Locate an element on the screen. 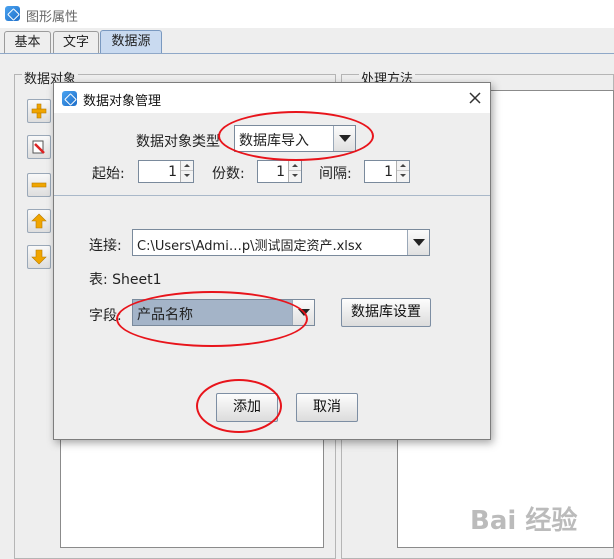  add-icon is located at coordinates (39, 111).